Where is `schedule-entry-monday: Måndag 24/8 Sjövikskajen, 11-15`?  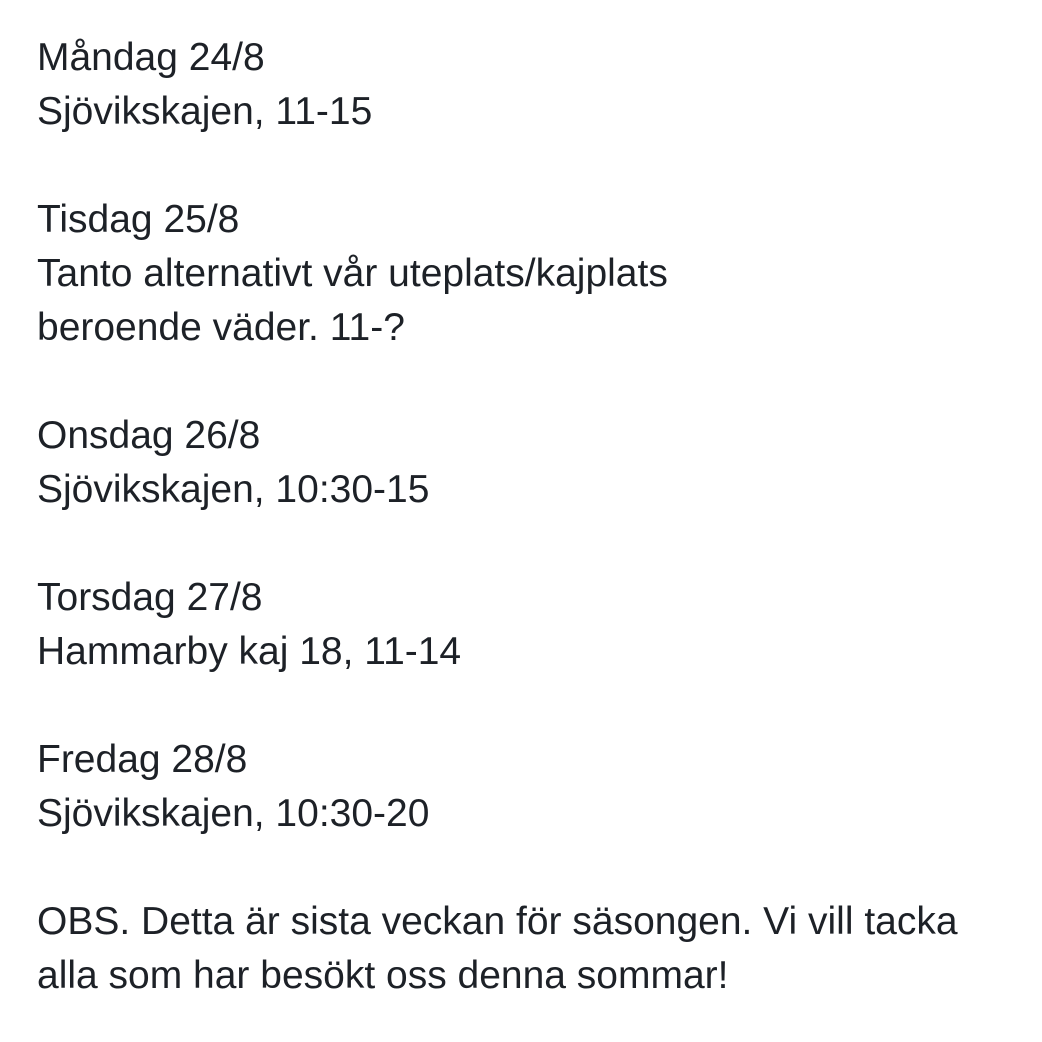
schedule-entry-monday: Måndag 24/8 Sjövikskajen, 11-15 is located at coordinates (529, 85).